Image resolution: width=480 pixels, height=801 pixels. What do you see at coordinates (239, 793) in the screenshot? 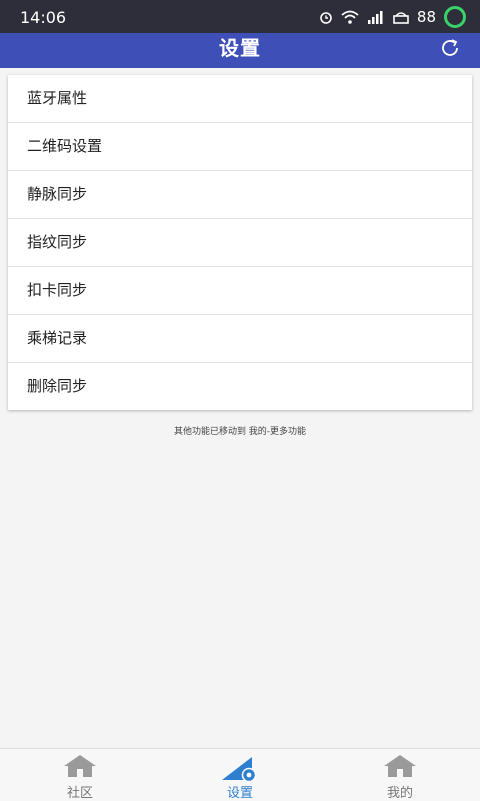
I see `tab-label: 设置` at bounding box center [239, 793].